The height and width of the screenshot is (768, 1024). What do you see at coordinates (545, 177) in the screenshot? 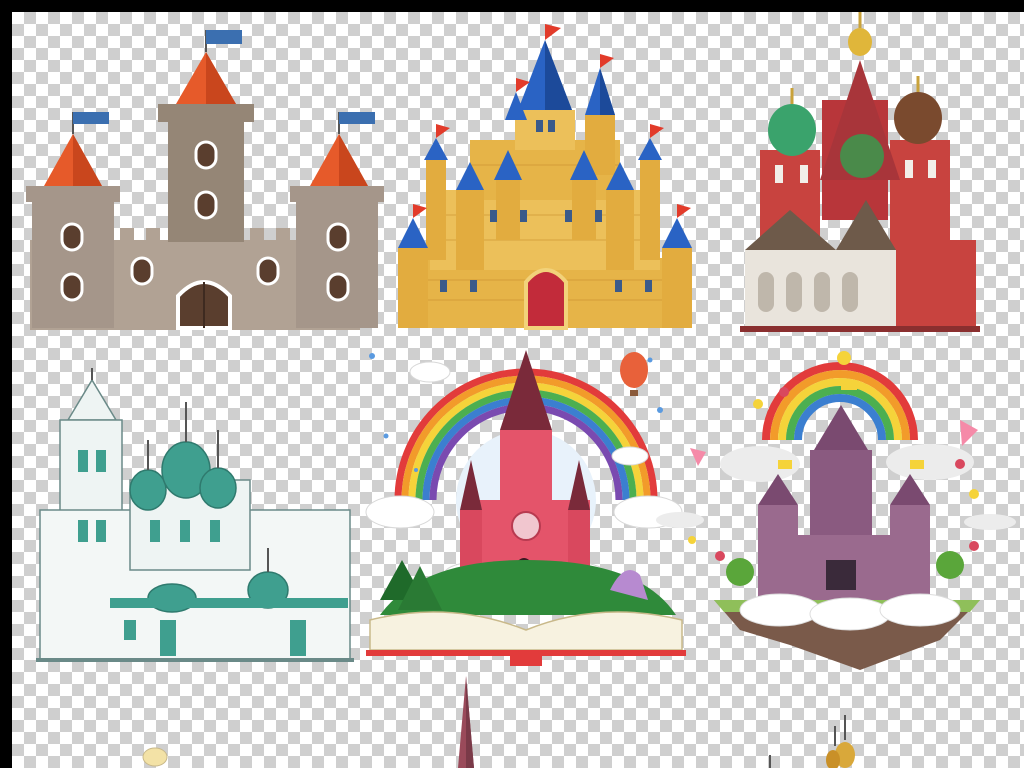
I see `golden-fairytale-castle` at bounding box center [545, 177].